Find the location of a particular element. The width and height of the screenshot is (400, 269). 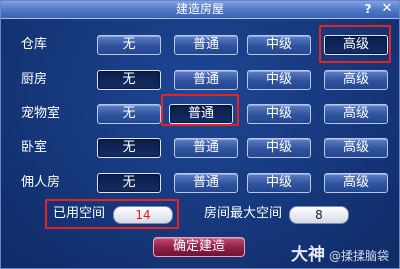

bedroom-option-normal: 普通 is located at coordinates (206, 148).